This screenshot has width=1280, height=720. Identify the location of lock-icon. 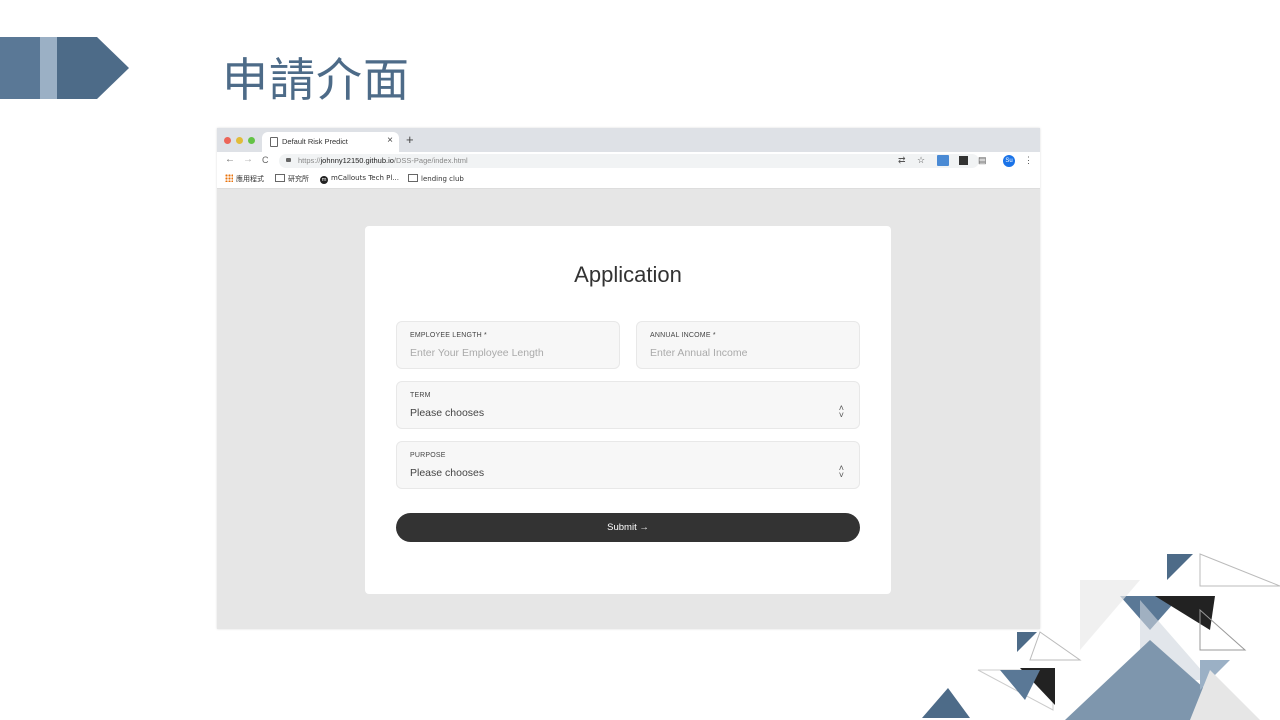
(288, 160).